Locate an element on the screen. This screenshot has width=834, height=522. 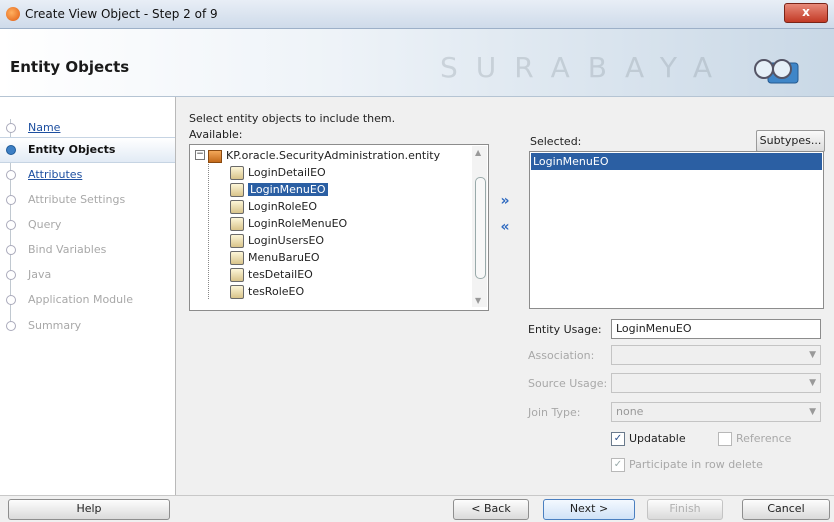
step-label: Query is located at coordinates (45, 224).